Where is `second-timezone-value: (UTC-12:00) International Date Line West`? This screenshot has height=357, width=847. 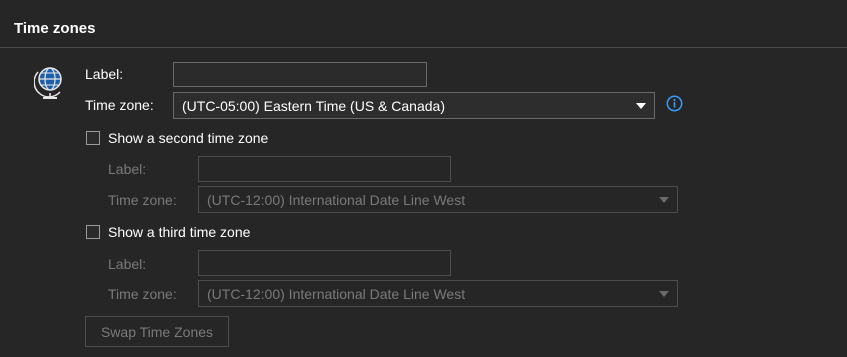
second-timezone-value: (UTC-12:00) International Date Line West is located at coordinates (336, 199).